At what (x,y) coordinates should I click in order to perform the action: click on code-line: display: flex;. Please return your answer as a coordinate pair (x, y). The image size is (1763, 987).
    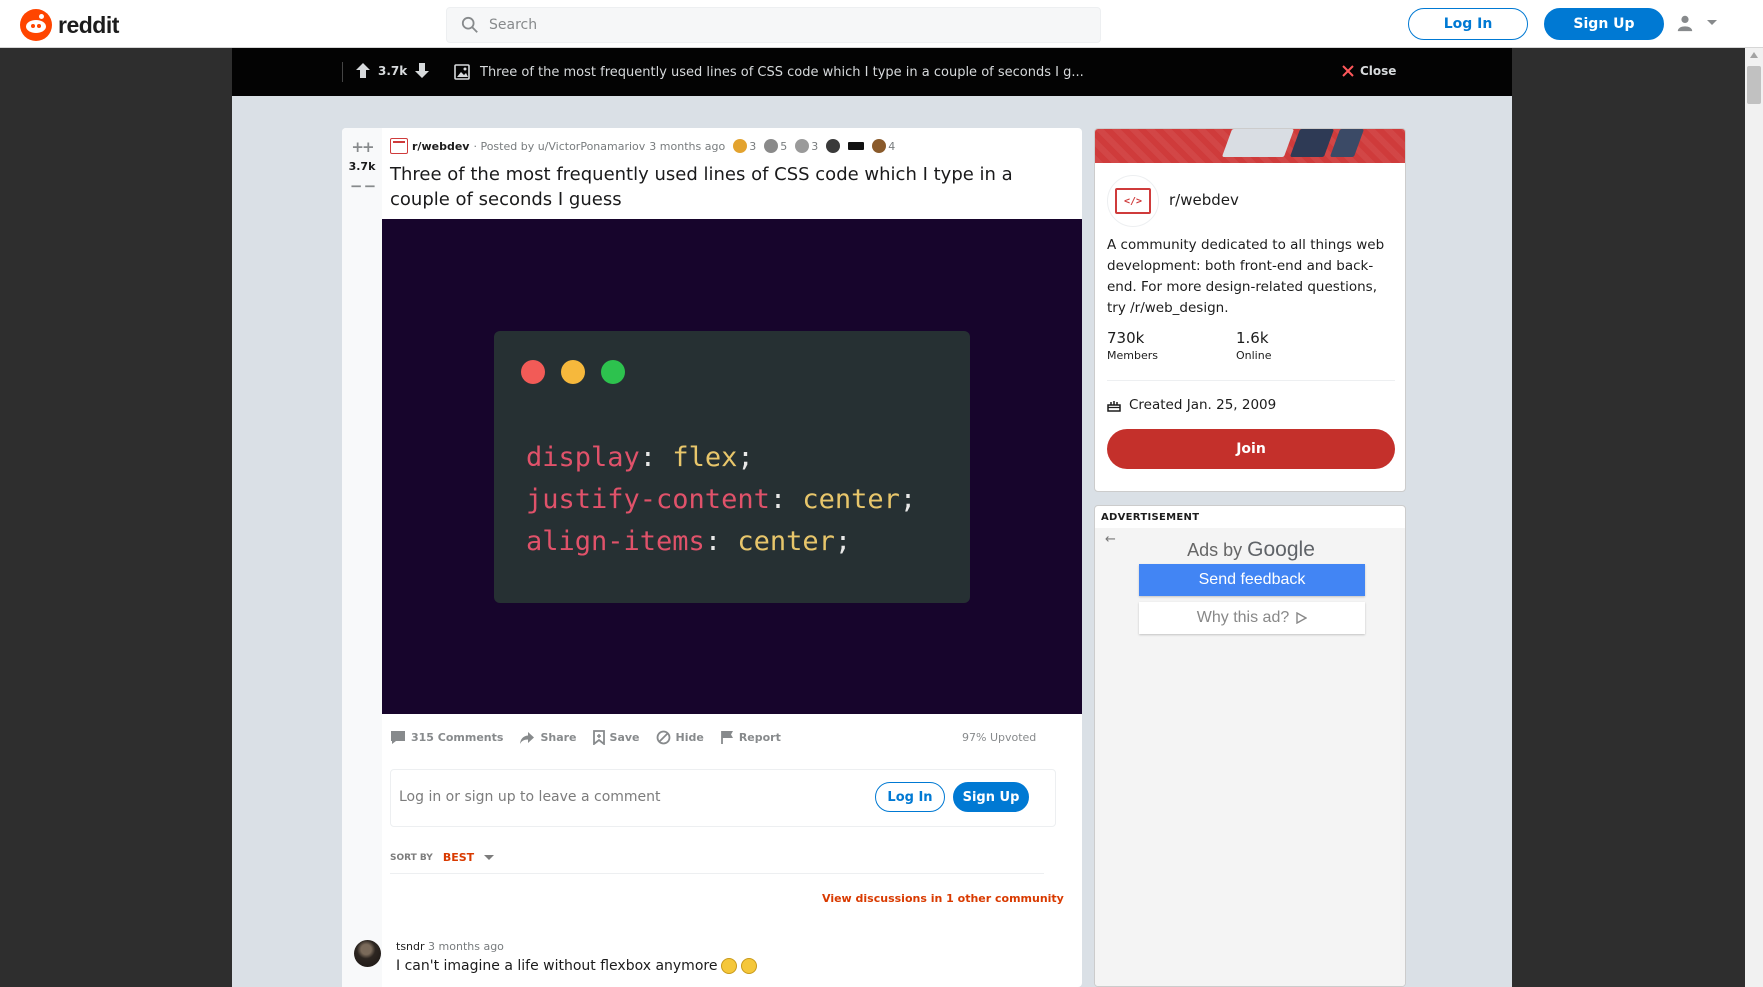
    Looking at the image, I should click on (640, 457).